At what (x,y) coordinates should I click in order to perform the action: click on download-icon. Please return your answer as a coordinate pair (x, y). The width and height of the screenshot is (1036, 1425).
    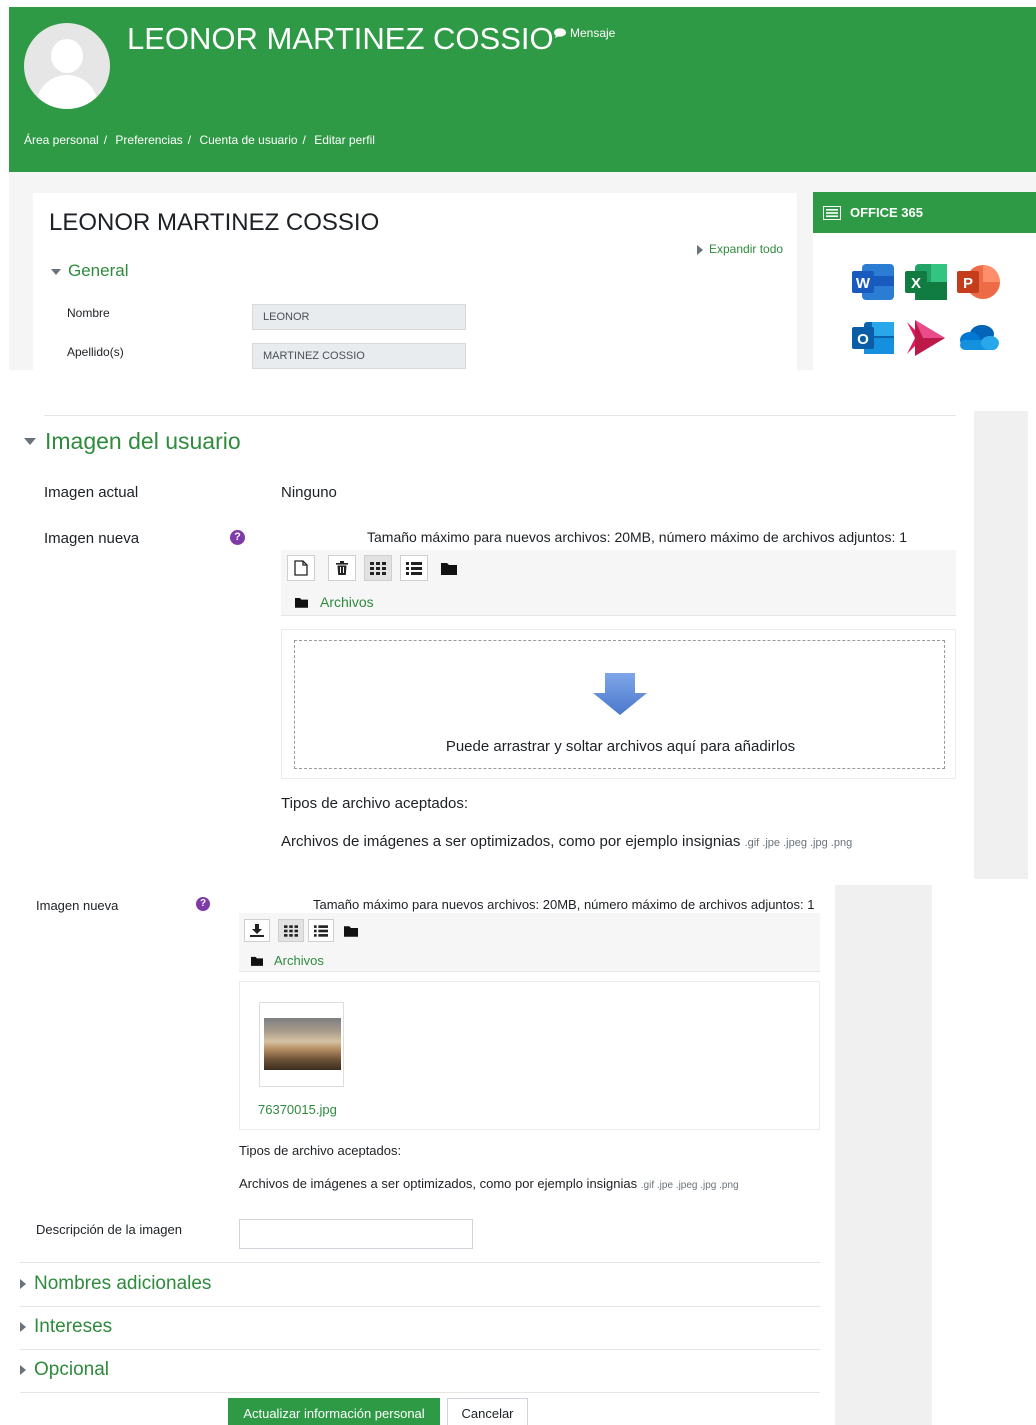
    Looking at the image, I should click on (257, 930).